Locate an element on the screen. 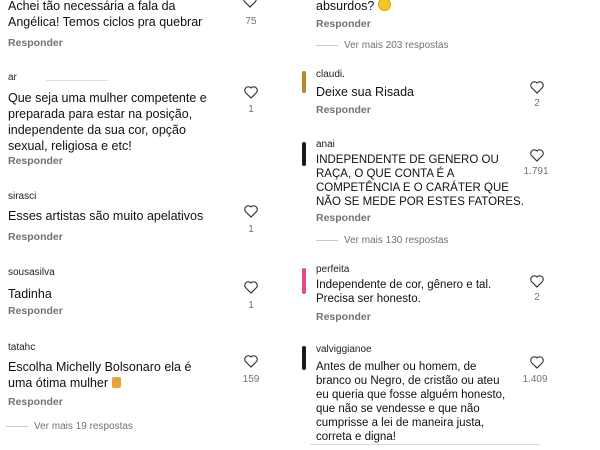 This screenshot has height=450, width=600. comment-username: tatahc is located at coordinates (21, 347).